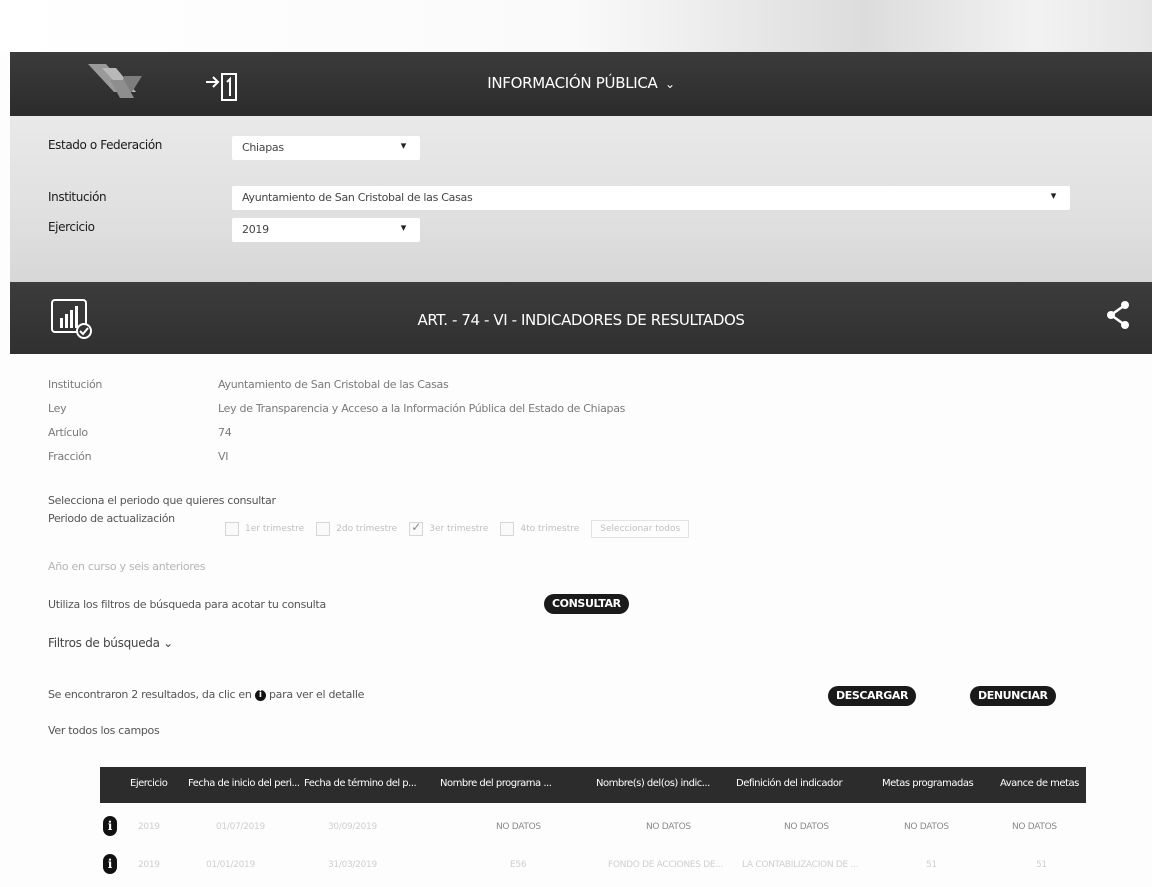  What do you see at coordinates (1013, 696) in the screenshot?
I see `denunciar-button: DENUNCIAR` at bounding box center [1013, 696].